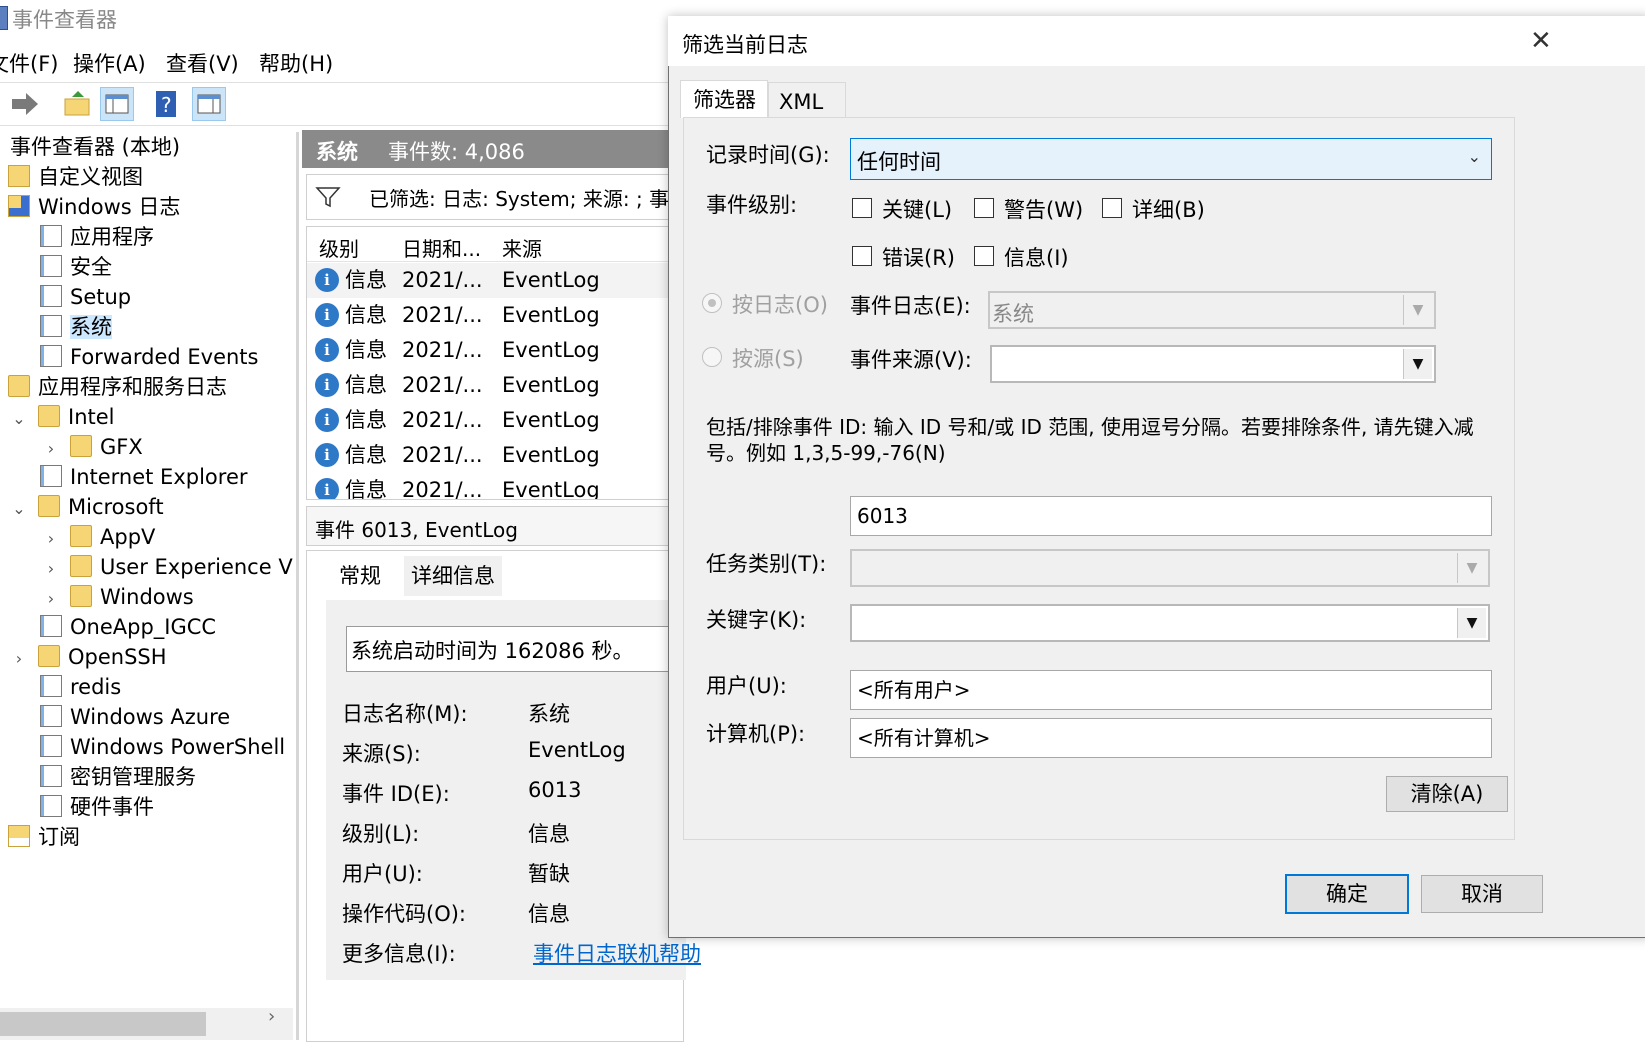 This screenshot has width=1645, height=1042. I want to click on level-critical-checkbox, so click(862, 208).